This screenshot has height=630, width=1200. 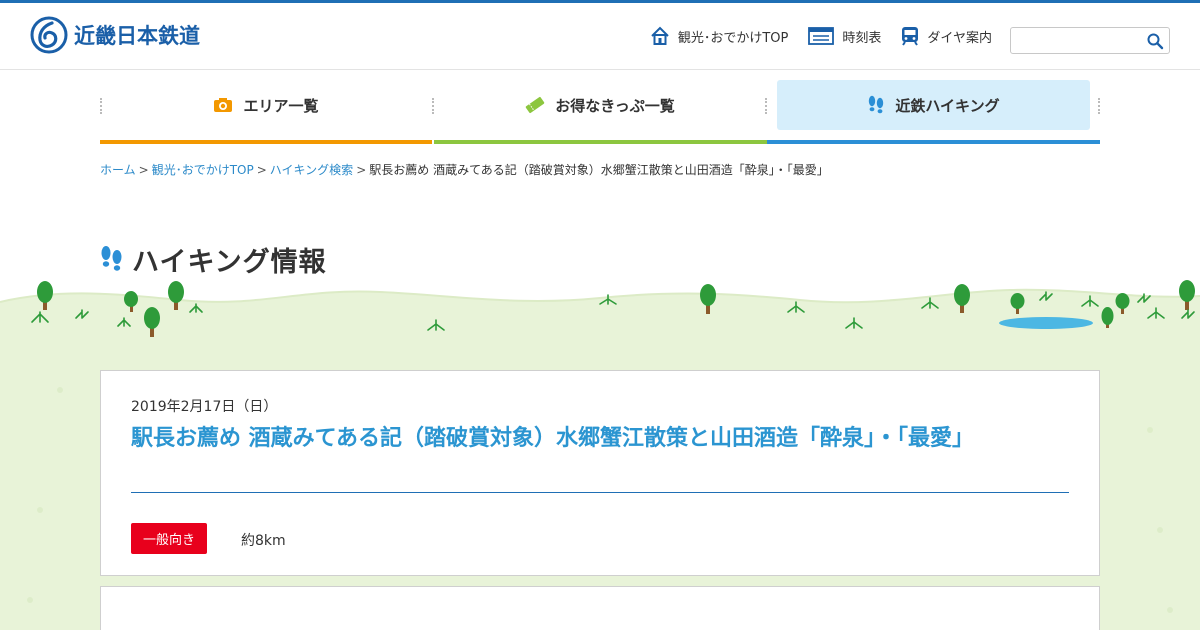 I want to click on nav-divider, so click(x=1099, y=106).